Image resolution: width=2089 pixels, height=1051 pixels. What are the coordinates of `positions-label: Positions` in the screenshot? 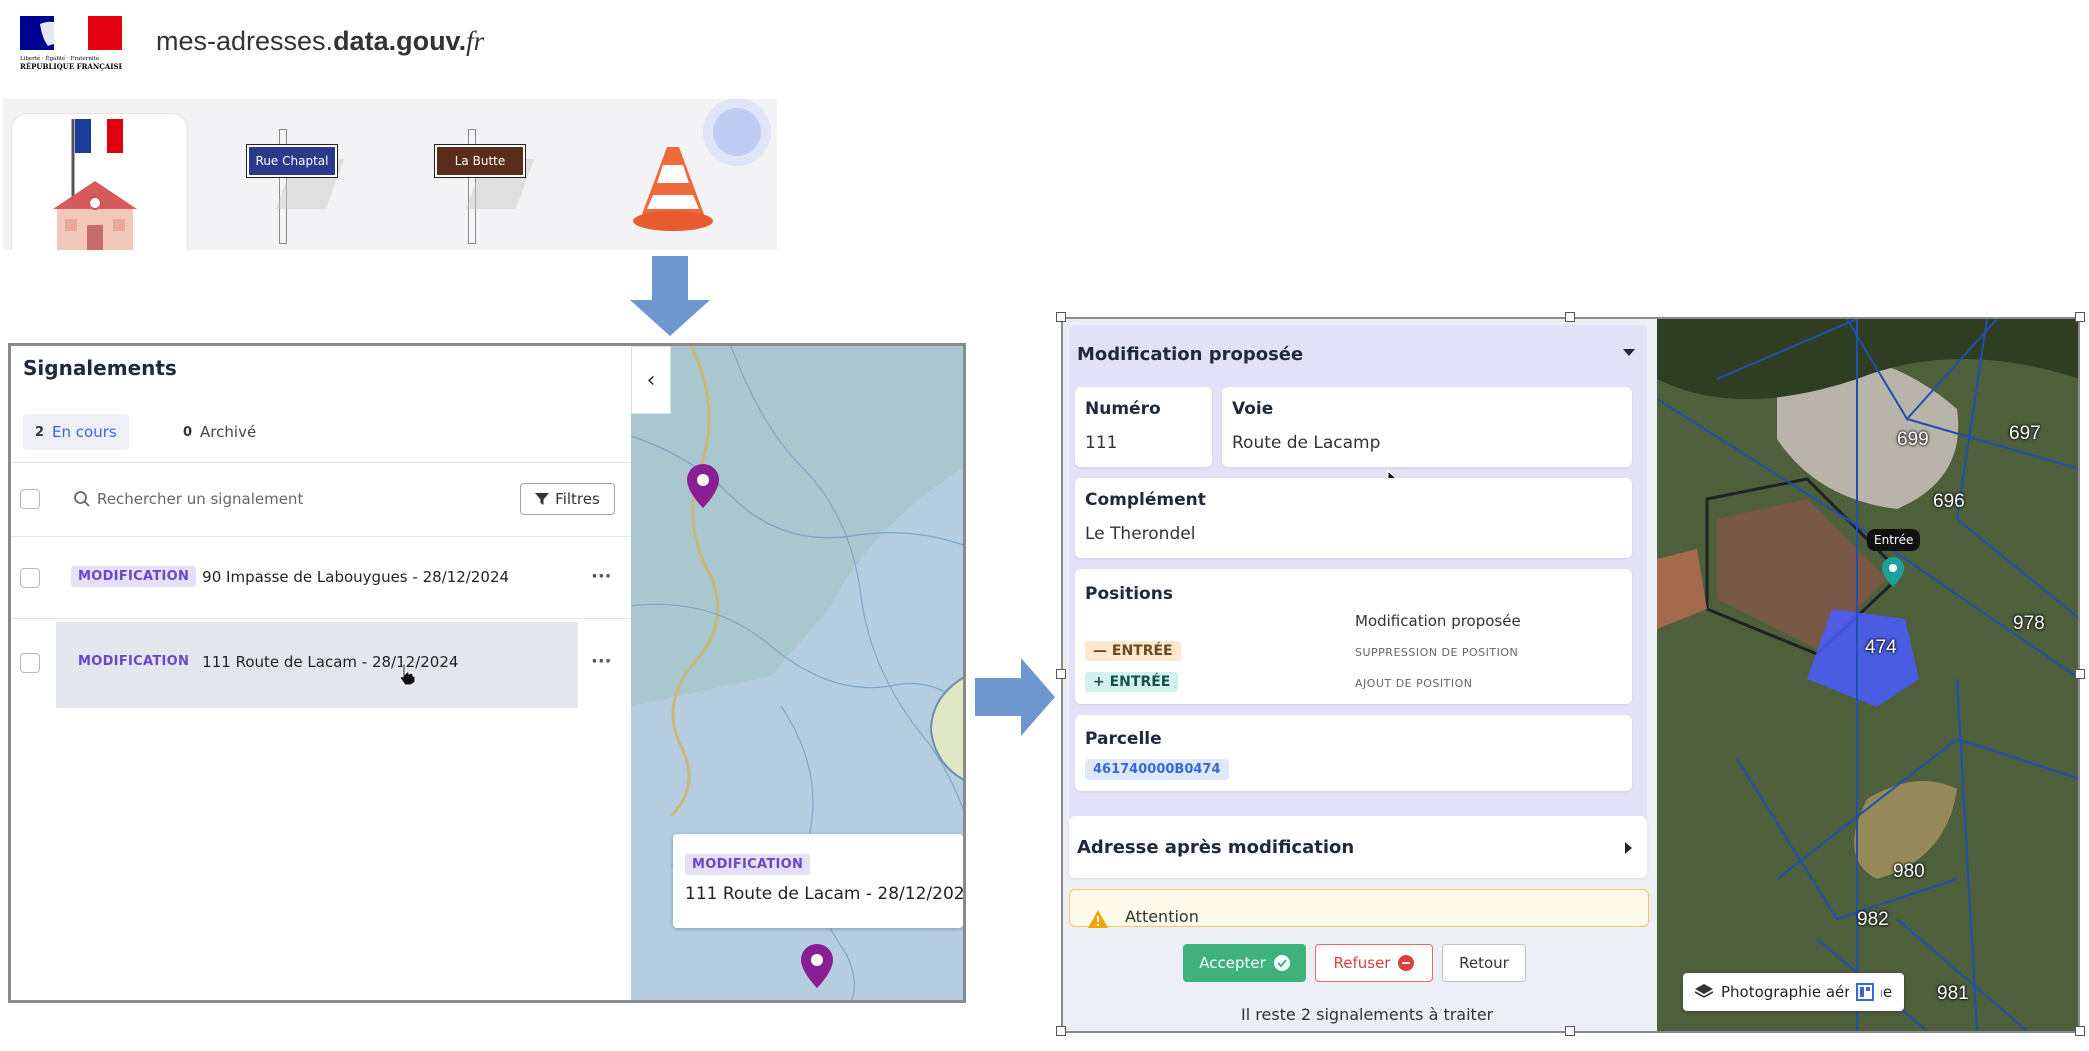 It's located at (1129, 594).